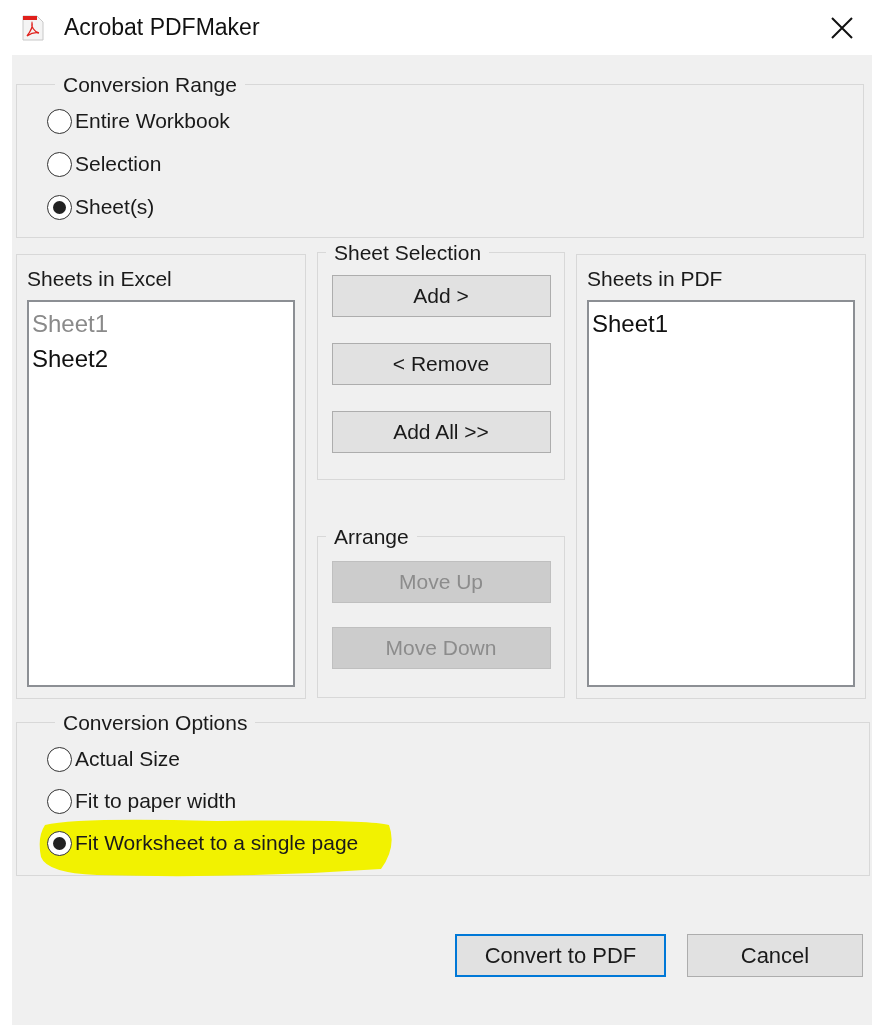  I want to click on radio-option: Sheet(s), so click(101, 207).